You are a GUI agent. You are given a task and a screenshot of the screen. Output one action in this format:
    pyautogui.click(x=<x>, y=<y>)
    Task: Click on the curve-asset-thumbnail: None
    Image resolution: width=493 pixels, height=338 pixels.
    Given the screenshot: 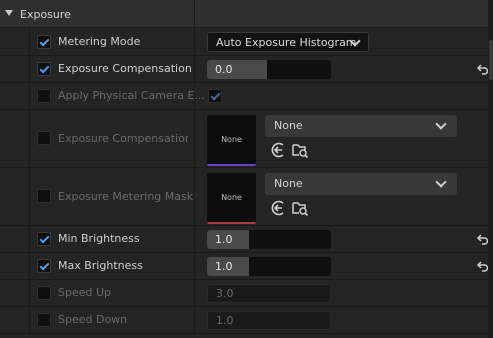 What is the action you would take?
    pyautogui.click(x=231, y=140)
    